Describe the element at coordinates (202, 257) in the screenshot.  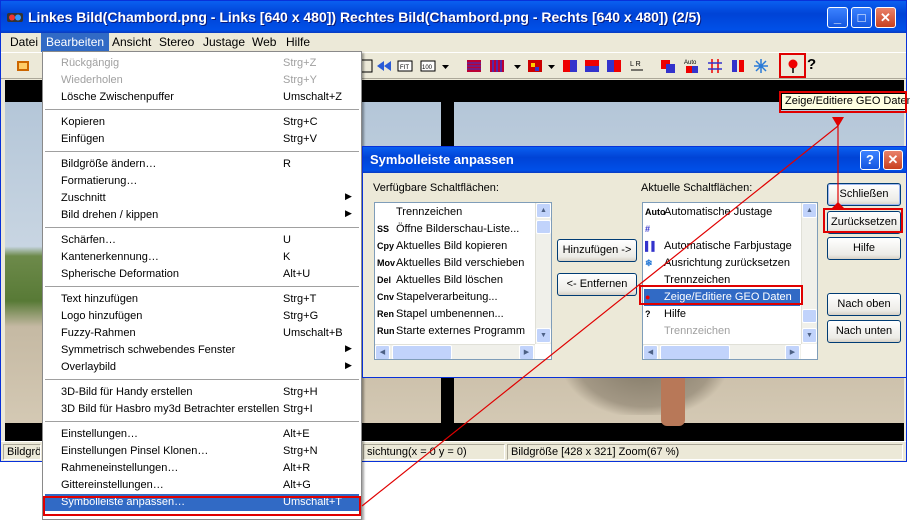
I see `menu-item: Kantenerkennung… K` at that location.